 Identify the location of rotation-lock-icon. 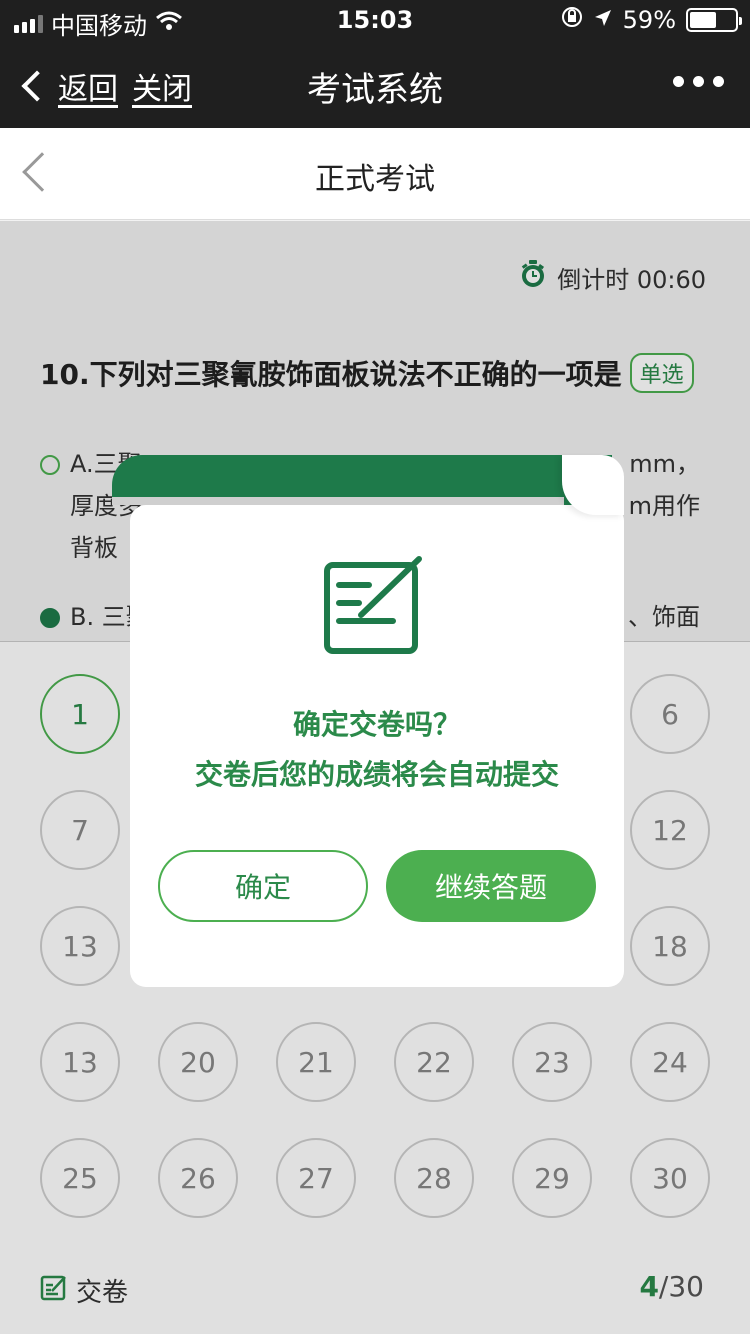
(572, 20).